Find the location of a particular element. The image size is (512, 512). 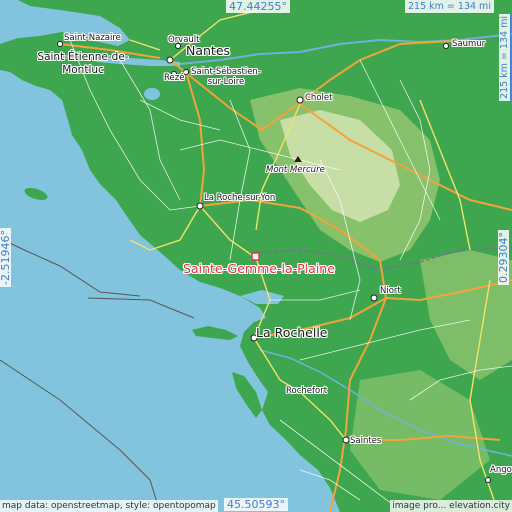

top-latitude-label: 47.44255° is located at coordinates (258, 6).